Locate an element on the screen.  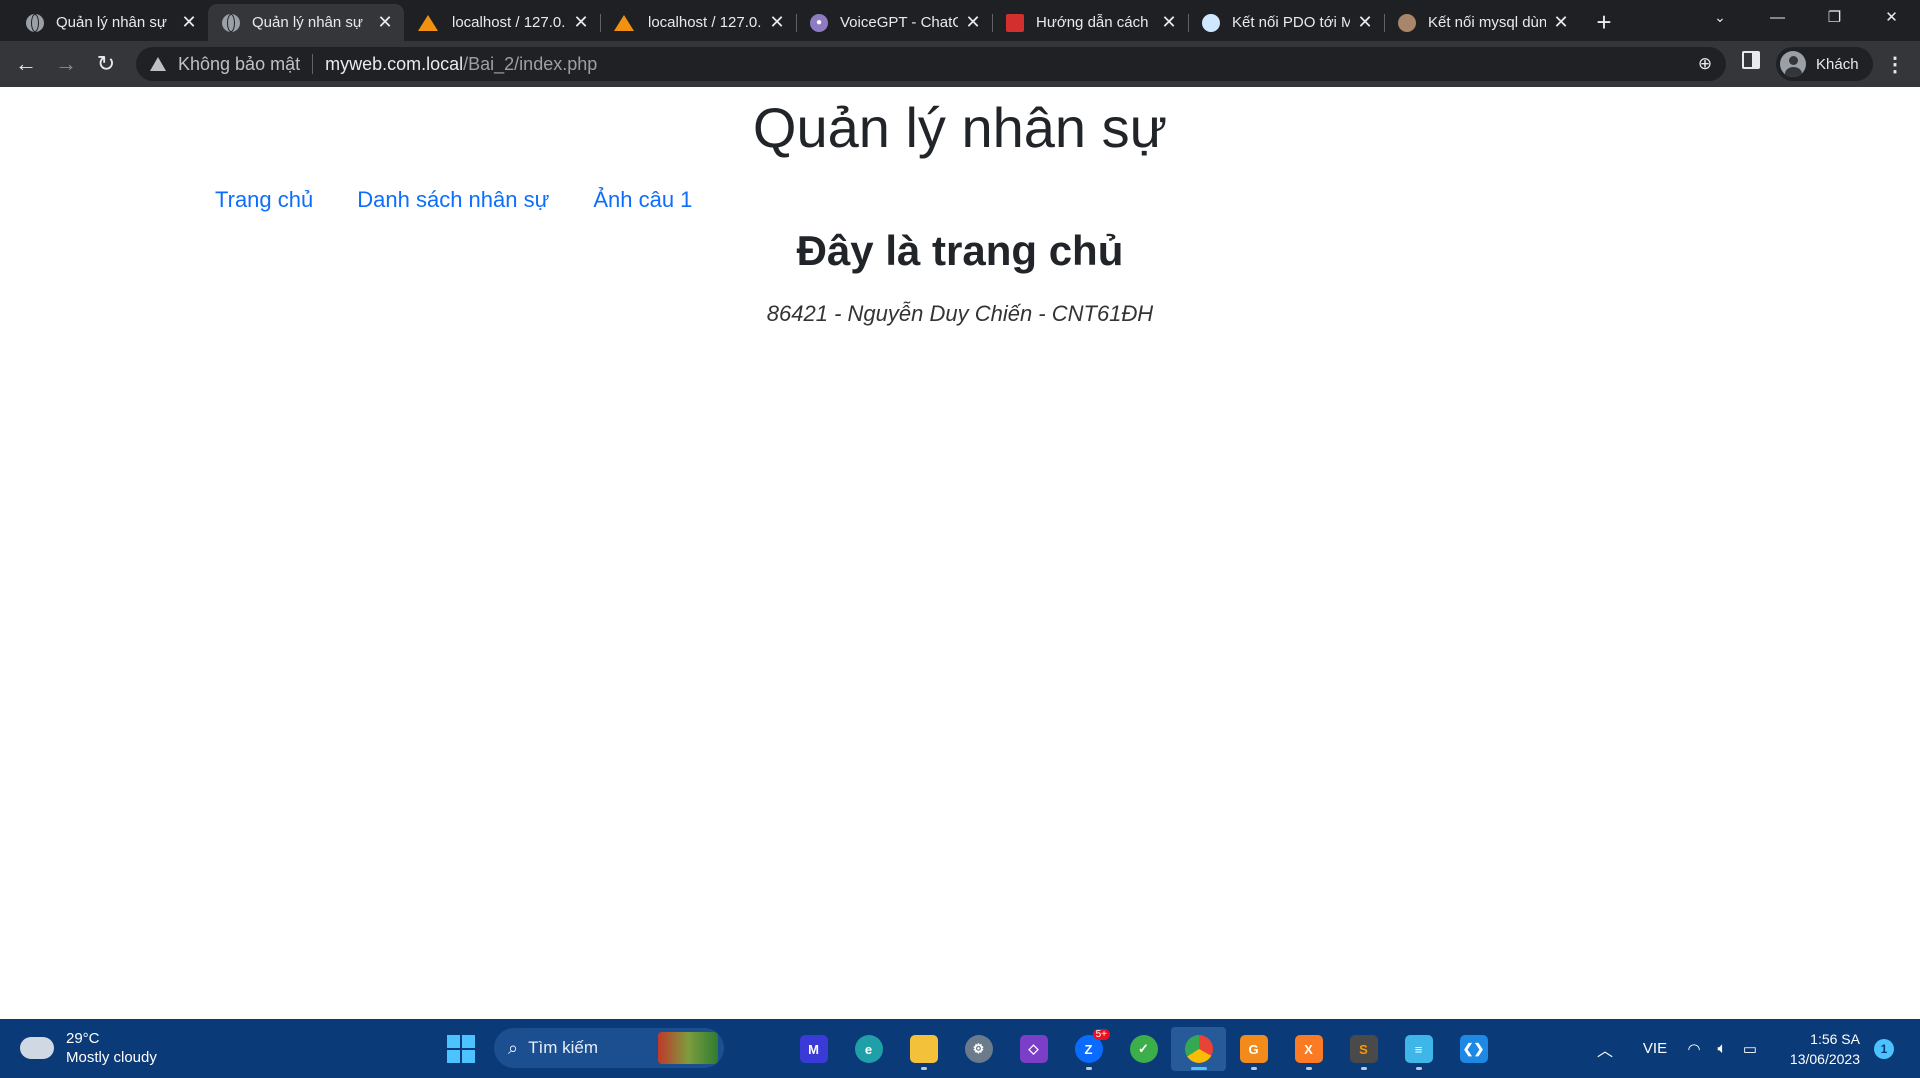
taskbar-app-coccoc: ✓ is located at coordinates (1143, 1049).